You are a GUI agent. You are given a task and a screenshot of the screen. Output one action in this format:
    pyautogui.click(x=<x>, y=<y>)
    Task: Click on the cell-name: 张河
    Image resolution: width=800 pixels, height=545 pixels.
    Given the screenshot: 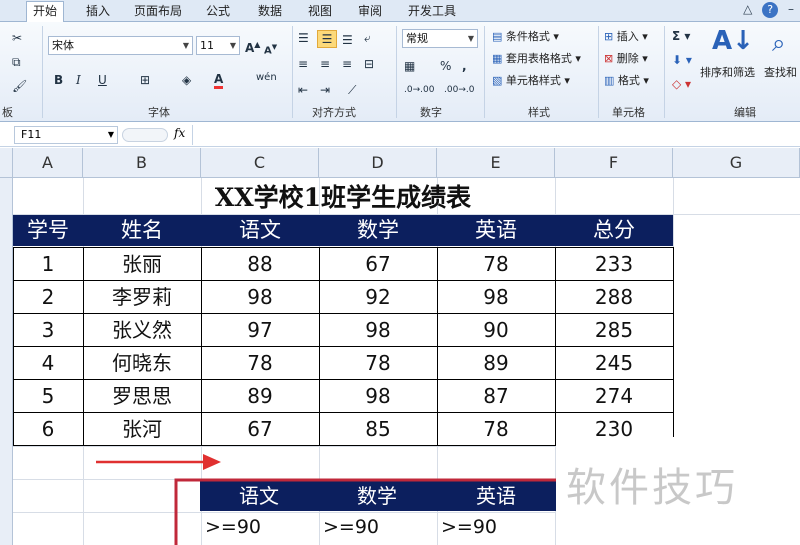 What is the action you would take?
    pyautogui.click(x=142, y=429)
    